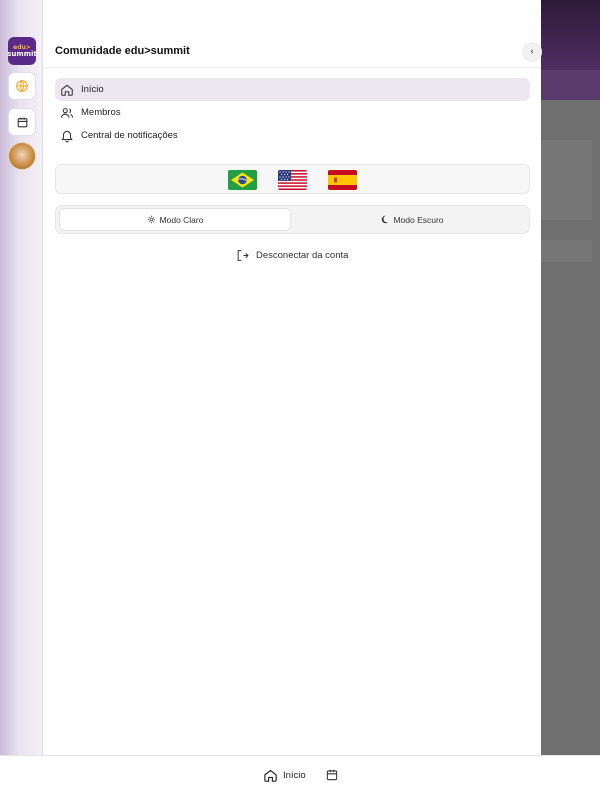 This screenshot has height=800, width=600. Describe the element at coordinates (292, 135) in the screenshot. I see `nav-item-notificacoes: Central de notificações` at that location.